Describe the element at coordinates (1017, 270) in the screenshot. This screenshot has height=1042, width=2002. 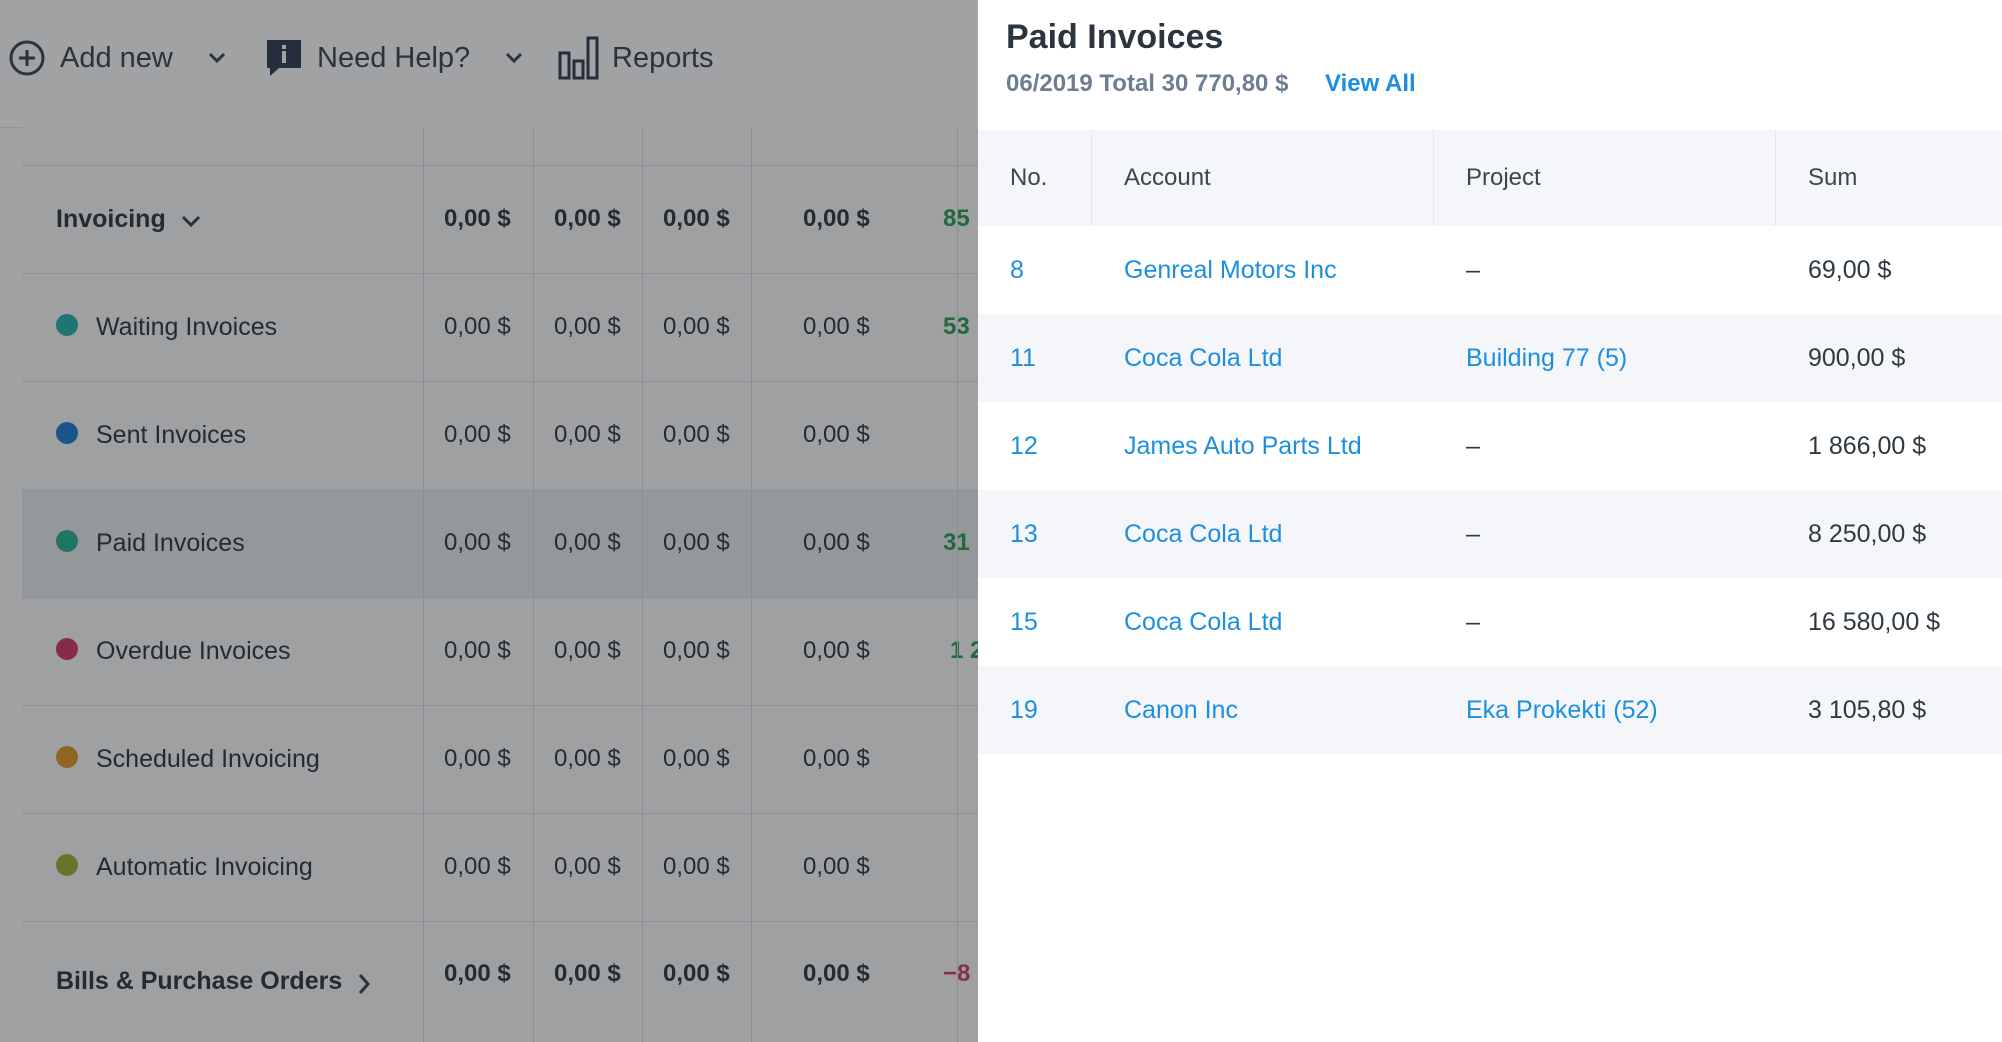
I see `invoice-number-link: 8` at that location.